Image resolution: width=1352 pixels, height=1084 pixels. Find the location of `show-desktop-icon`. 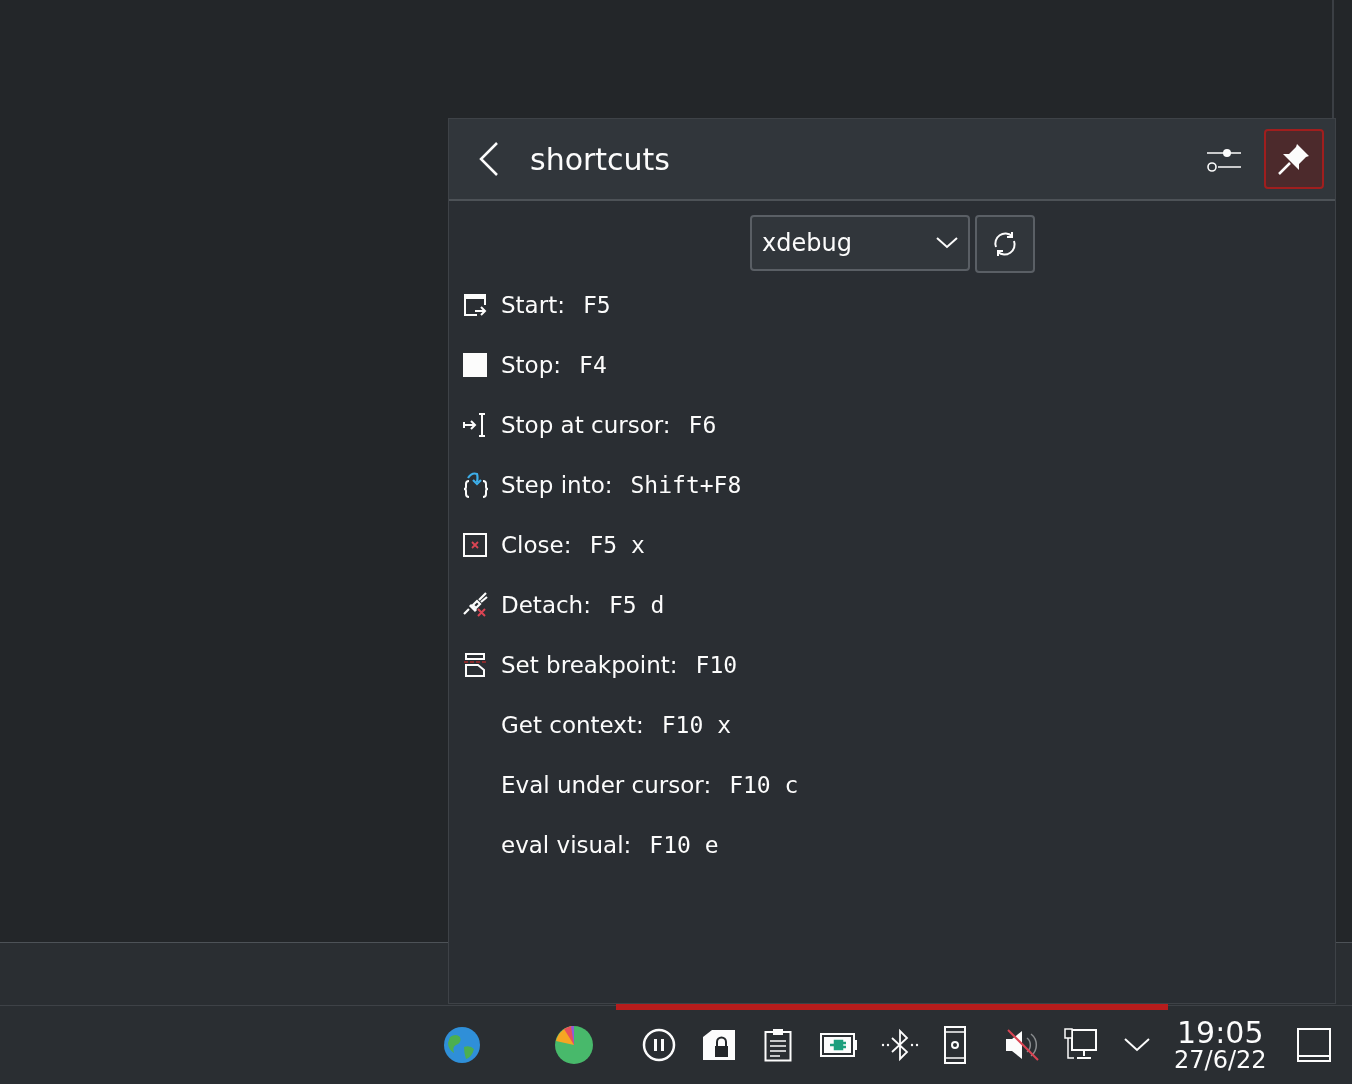

show-desktop-icon is located at coordinates (1313, 1045).